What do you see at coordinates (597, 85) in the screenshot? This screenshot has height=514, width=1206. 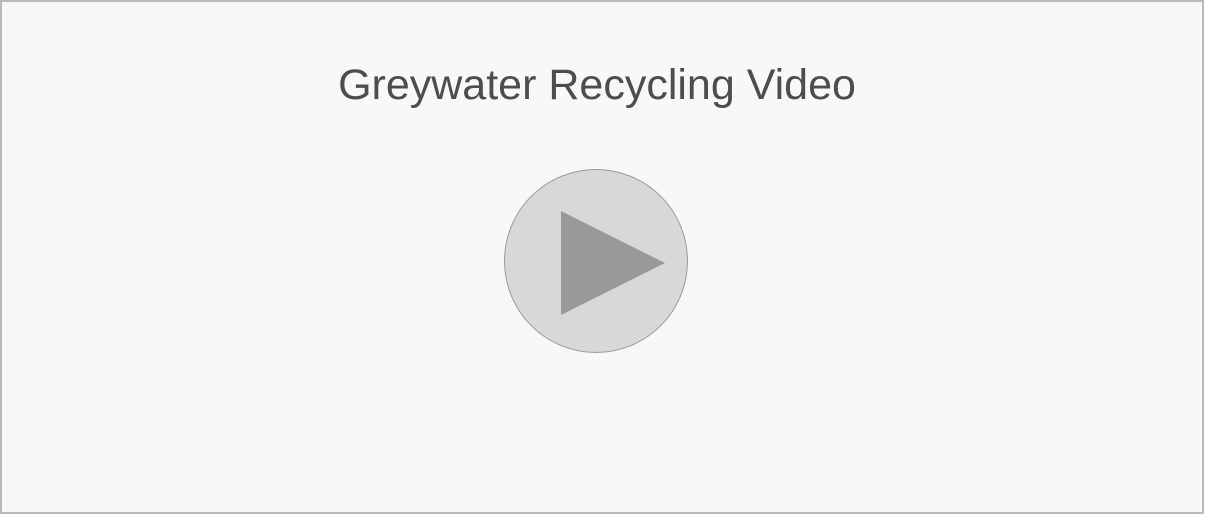 I see `video-title: Greywater Recycling Video` at bounding box center [597, 85].